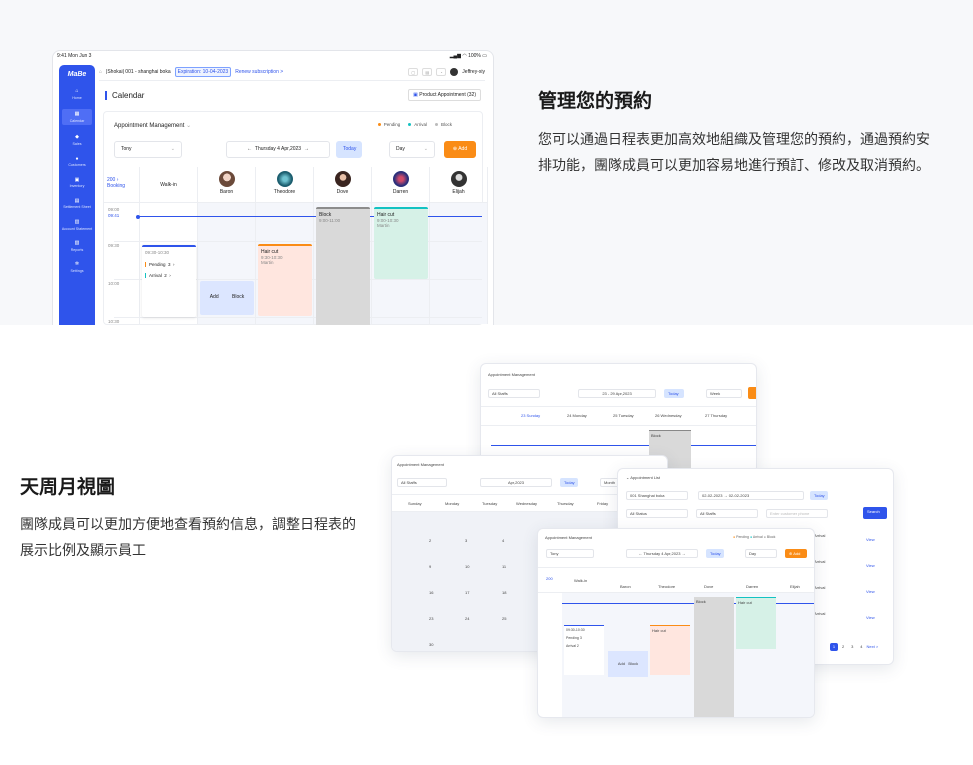 The height and width of the screenshot is (765, 973). What do you see at coordinates (754, 537) in the screenshot?
I see `day-legend: ● Pending ● Arrival ● Block` at bounding box center [754, 537].